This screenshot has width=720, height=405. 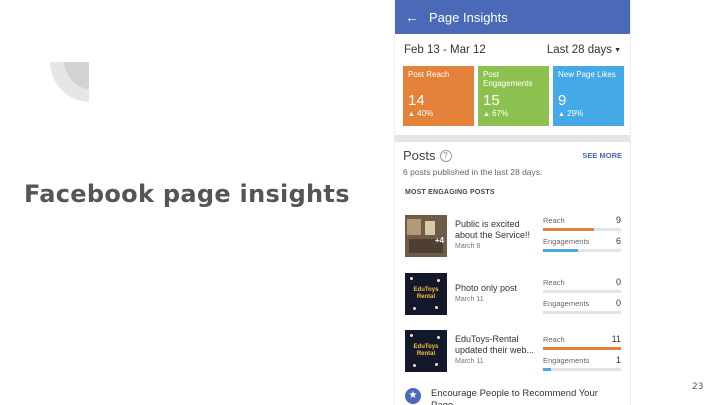 What do you see at coordinates (429, 74) in the screenshot?
I see `stat-card-label: Post Reach` at bounding box center [429, 74].